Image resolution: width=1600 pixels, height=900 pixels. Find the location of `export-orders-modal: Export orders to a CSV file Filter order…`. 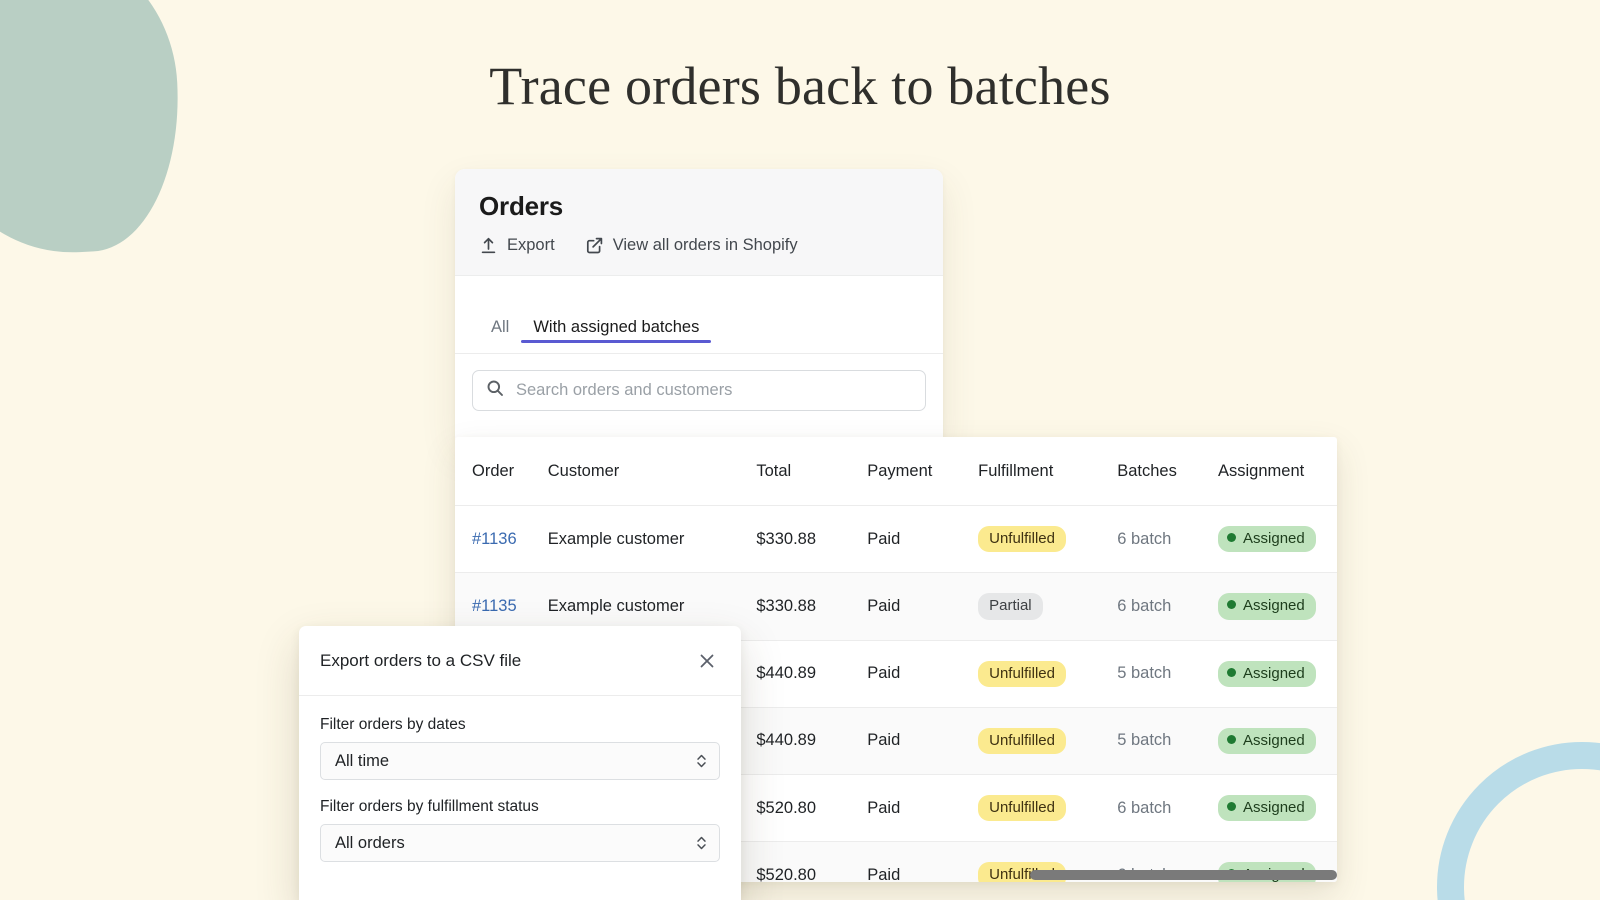

export-orders-modal: Export orders to a CSV file Filter order… is located at coordinates (520, 763).